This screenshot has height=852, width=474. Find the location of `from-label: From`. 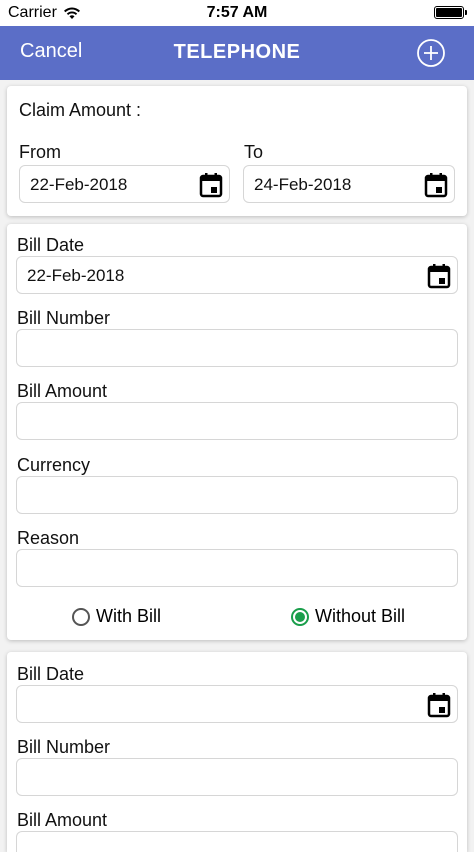

from-label: From is located at coordinates (40, 152).